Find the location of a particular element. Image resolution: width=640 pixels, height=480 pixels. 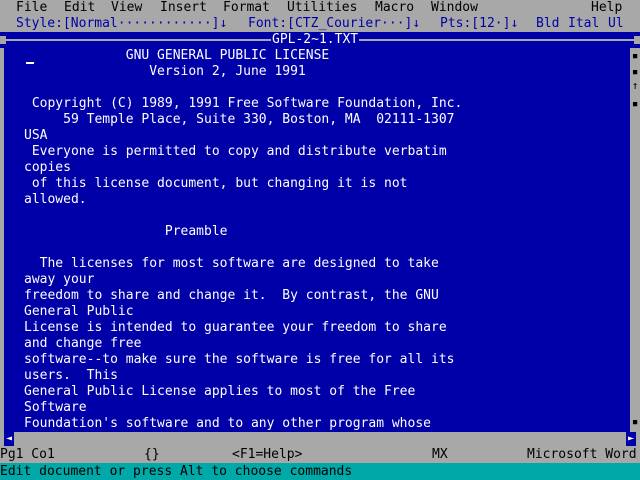

maximize-icon is located at coordinates (637, 40).